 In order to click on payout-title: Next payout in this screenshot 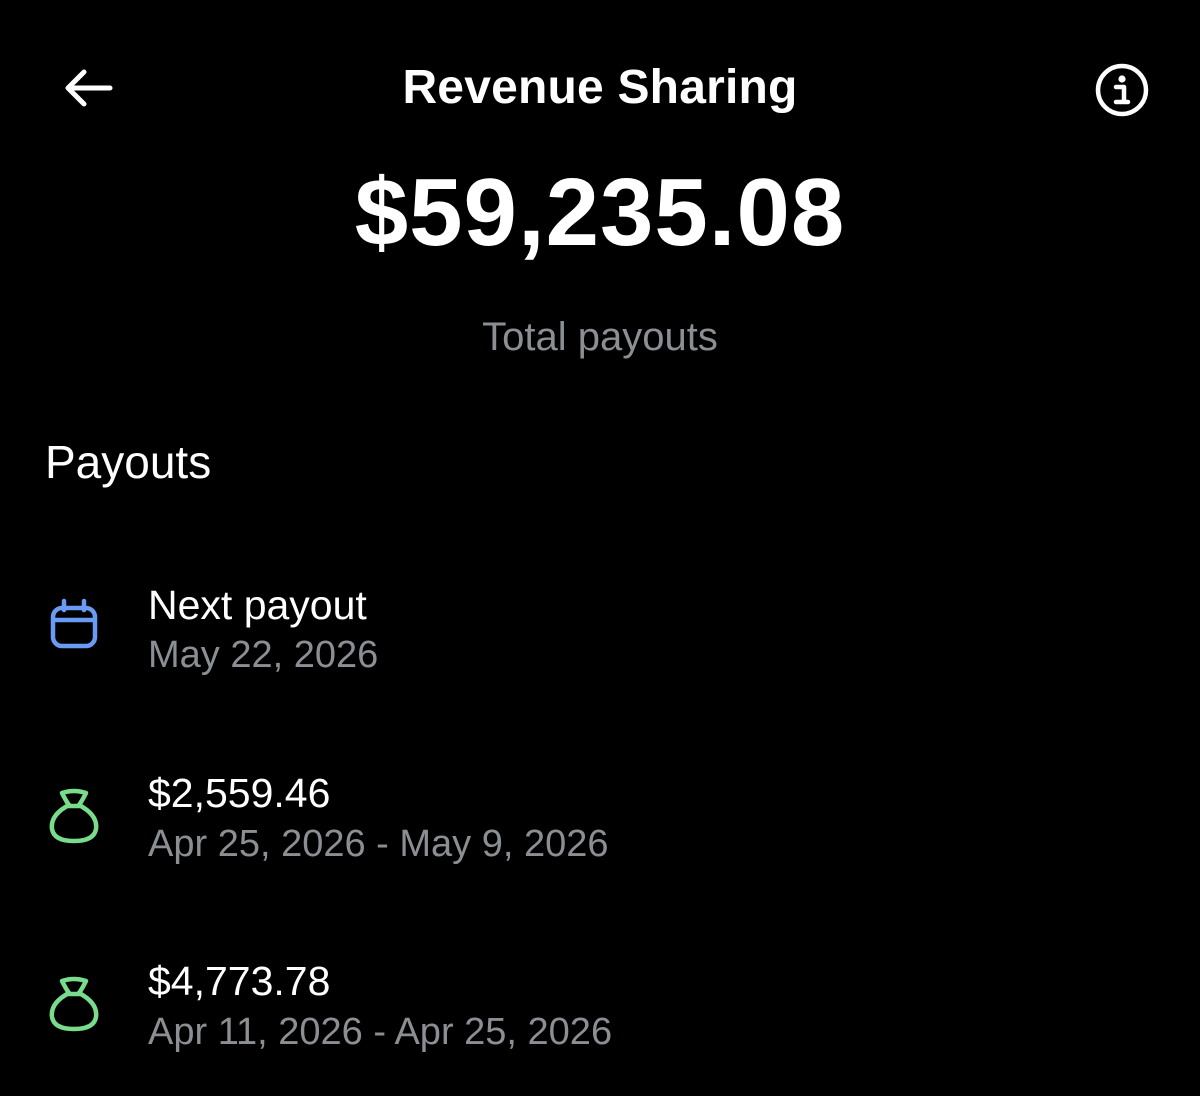, I will do `click(257, 605)`.